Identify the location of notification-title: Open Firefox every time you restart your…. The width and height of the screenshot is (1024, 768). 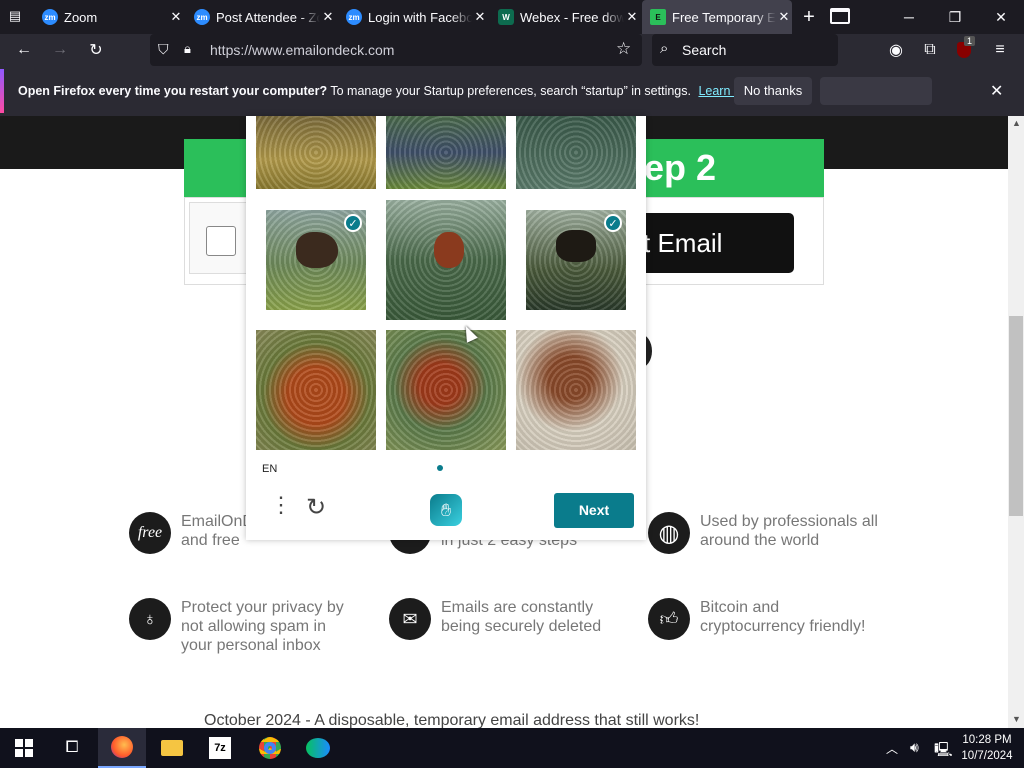
(173, 91).